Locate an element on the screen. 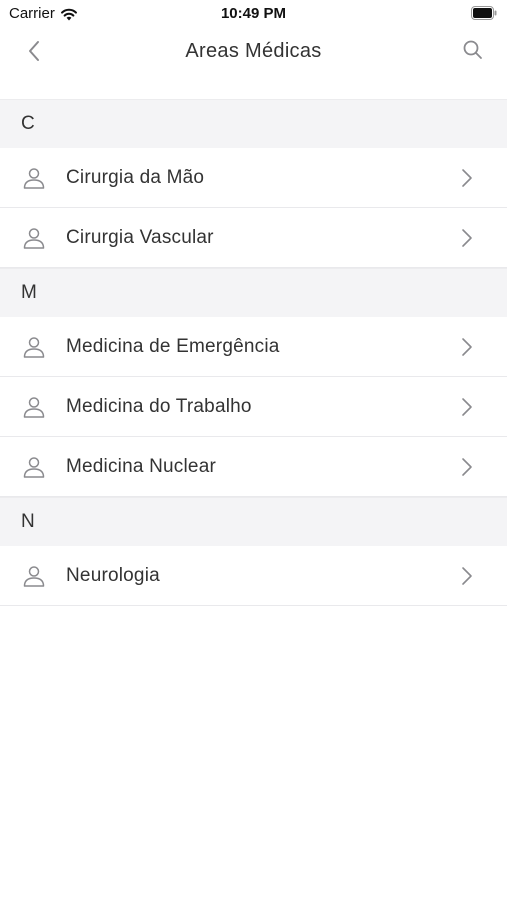 The image size is (507, 900). navigation-bar: Areas Médicas is located at coordinates (253, 52).